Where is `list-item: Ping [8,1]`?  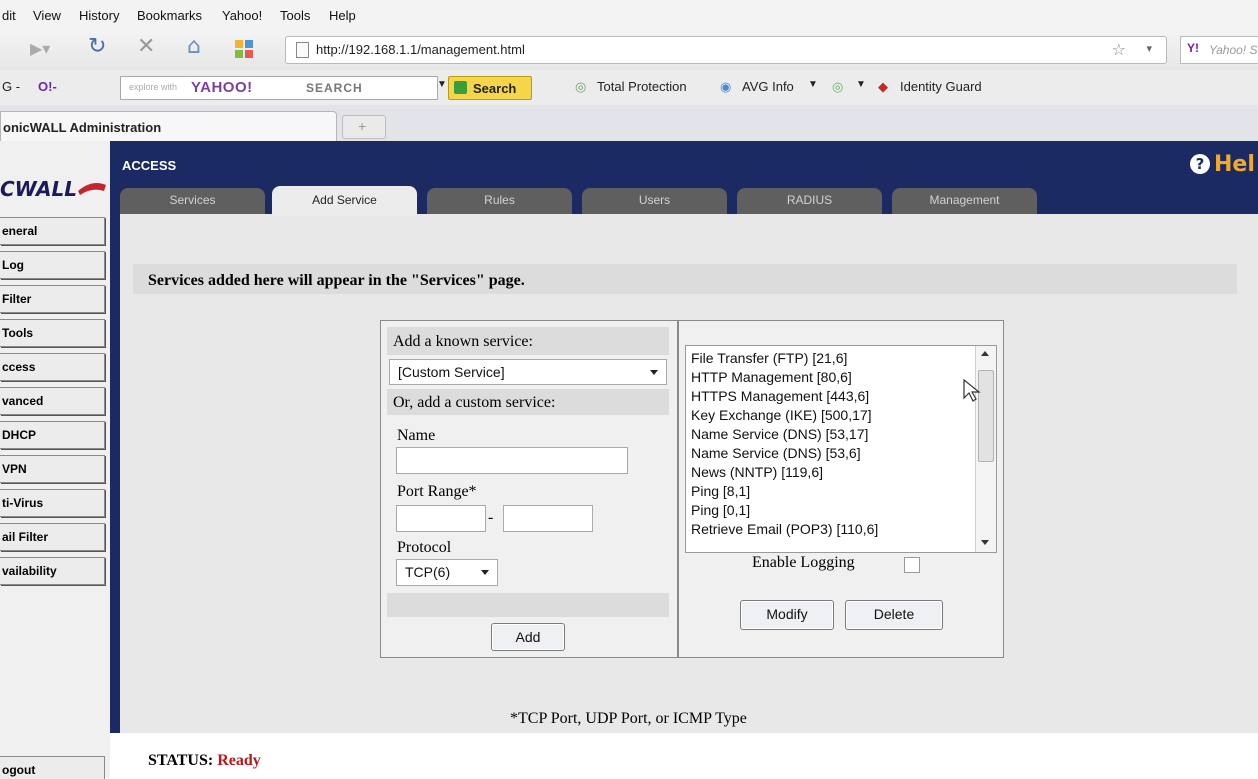 list-item: Ping [8,1] is located at coordinates (720, 491).